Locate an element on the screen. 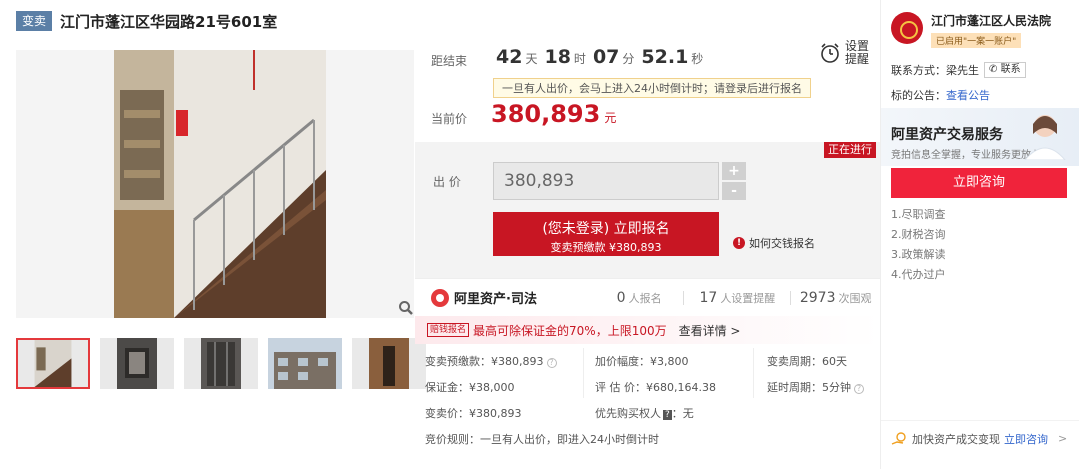 The height and width of the screenshot is (469, 1080). service-list: 1.尽职调查 2.财税咨询 3.政策解读 4.代办过户 is located at coordinates (981, 246).